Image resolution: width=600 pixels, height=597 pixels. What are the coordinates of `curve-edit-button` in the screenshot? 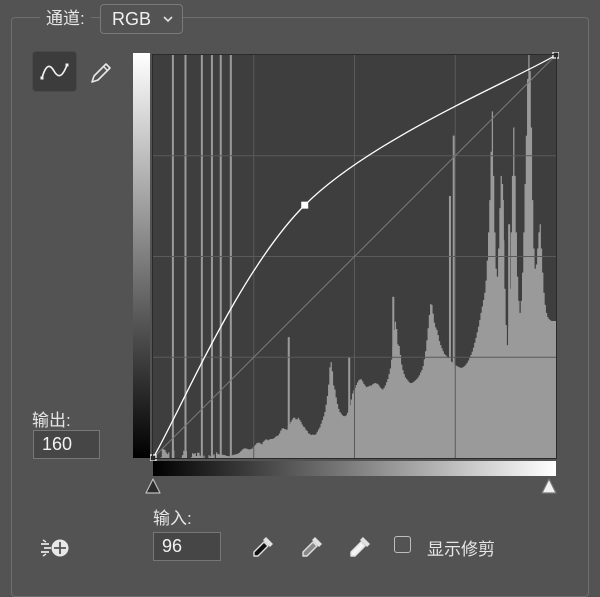 It's located at (54, 71).